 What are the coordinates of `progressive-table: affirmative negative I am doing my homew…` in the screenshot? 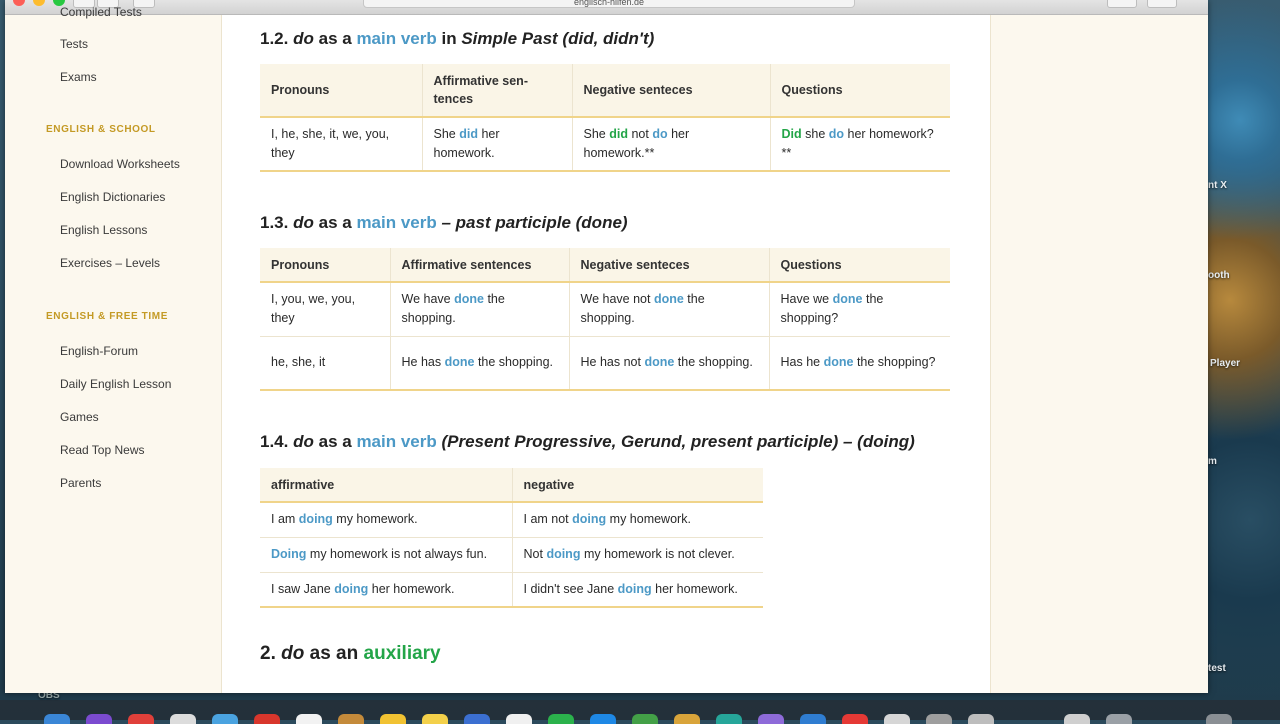 It's located at (511, 538).